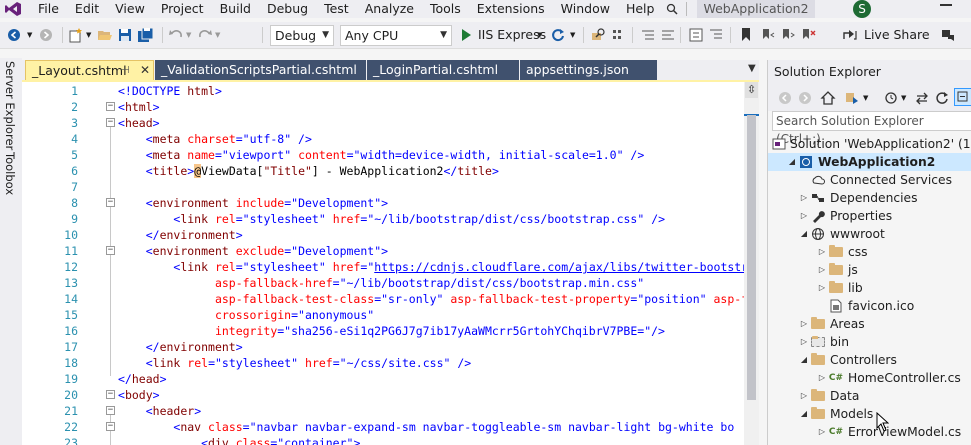 The width and height of the screenshot is (971, 445). What do you see at coordinates (182, 9) in the screenshot?
I see `menu-project: Project` at bounding box center [182, 9].